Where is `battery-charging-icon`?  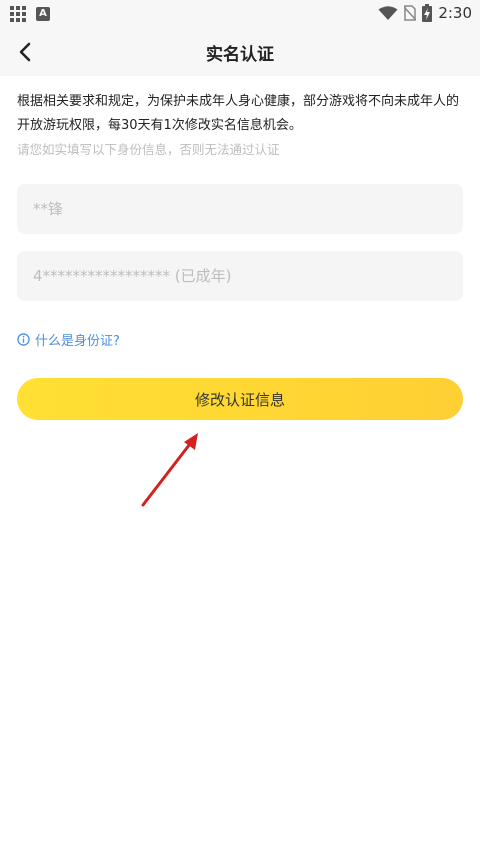 battery-charging-icon is located at coordinates (427, 13).